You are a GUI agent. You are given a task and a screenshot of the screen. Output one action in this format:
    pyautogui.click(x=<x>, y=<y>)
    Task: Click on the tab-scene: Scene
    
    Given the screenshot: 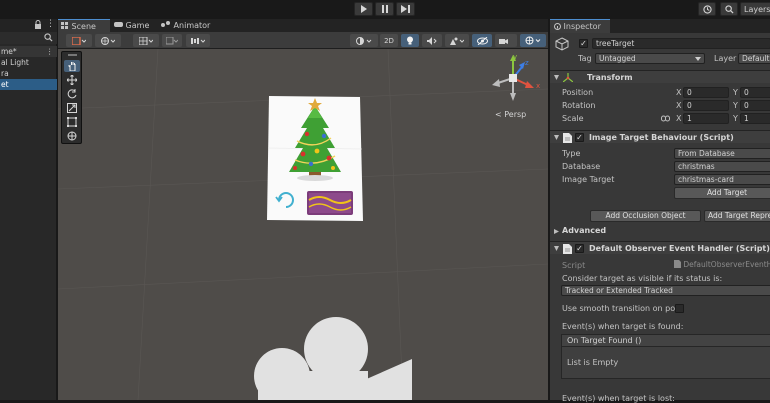 What is the action you would take?
    pyautogui.click(x=84, y=25)
    